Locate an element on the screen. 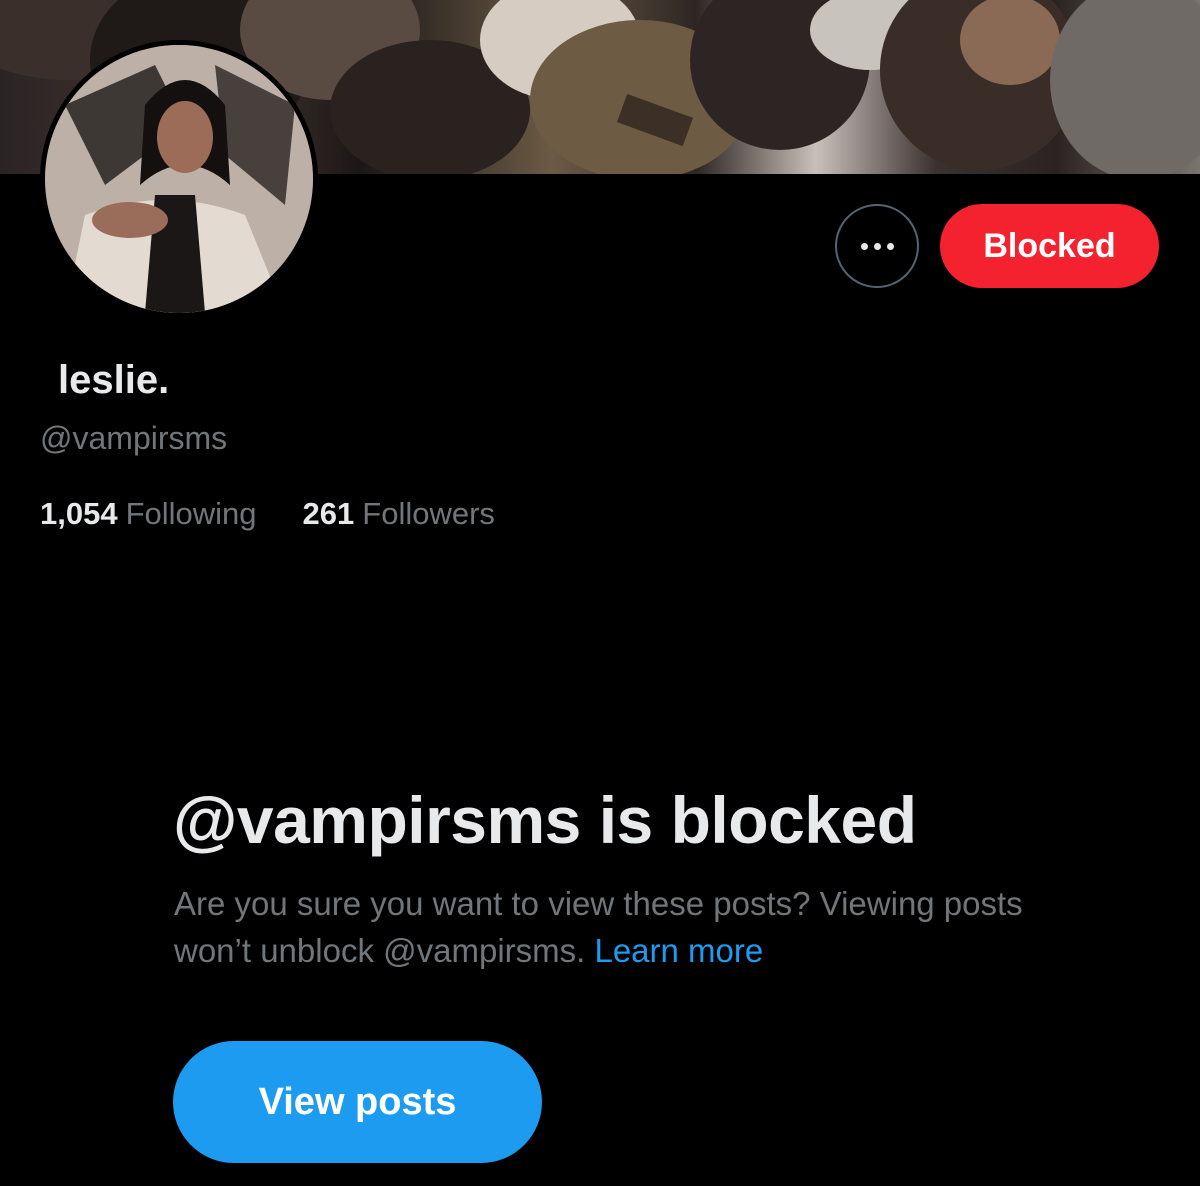 The image size is (1200, 1186). avatar-image is located at coordinates (179, 179).